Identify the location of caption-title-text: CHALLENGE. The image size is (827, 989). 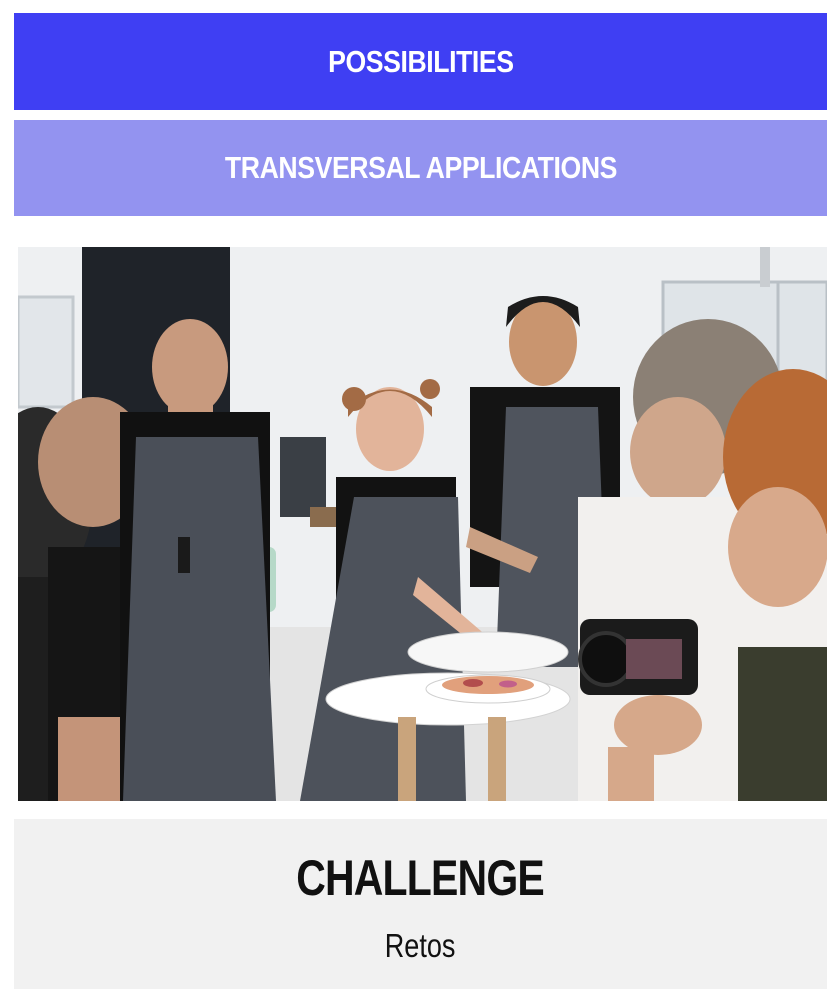
(421, 878).